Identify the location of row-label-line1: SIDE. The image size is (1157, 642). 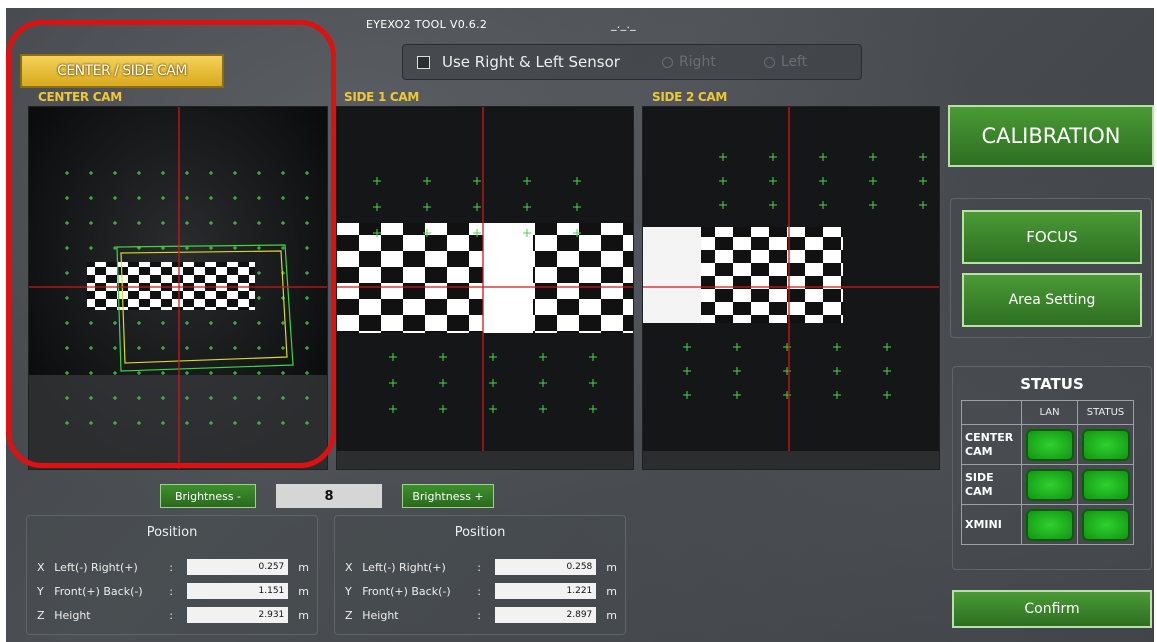
(979, 477).